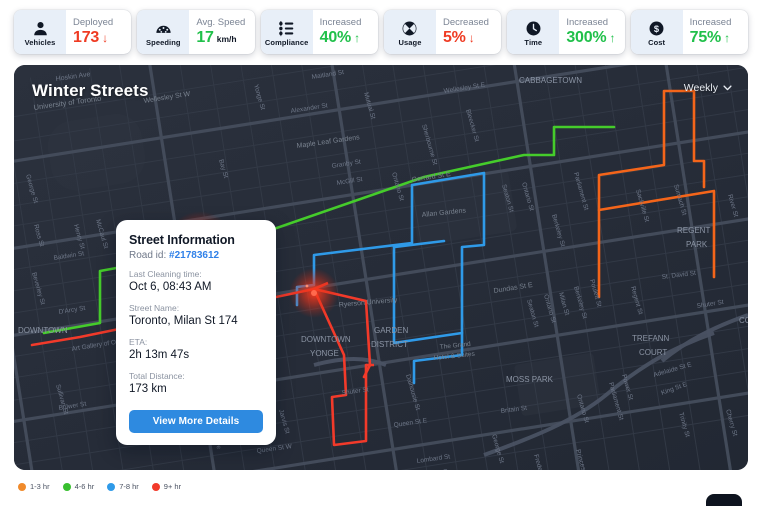 Image resolution: width=762 pixels, height=506 pixels. What do you see at coordinates (154, 308) in the screenshot?
I see `popup-field-label: Street Name:` at bounding box center [154, 308].